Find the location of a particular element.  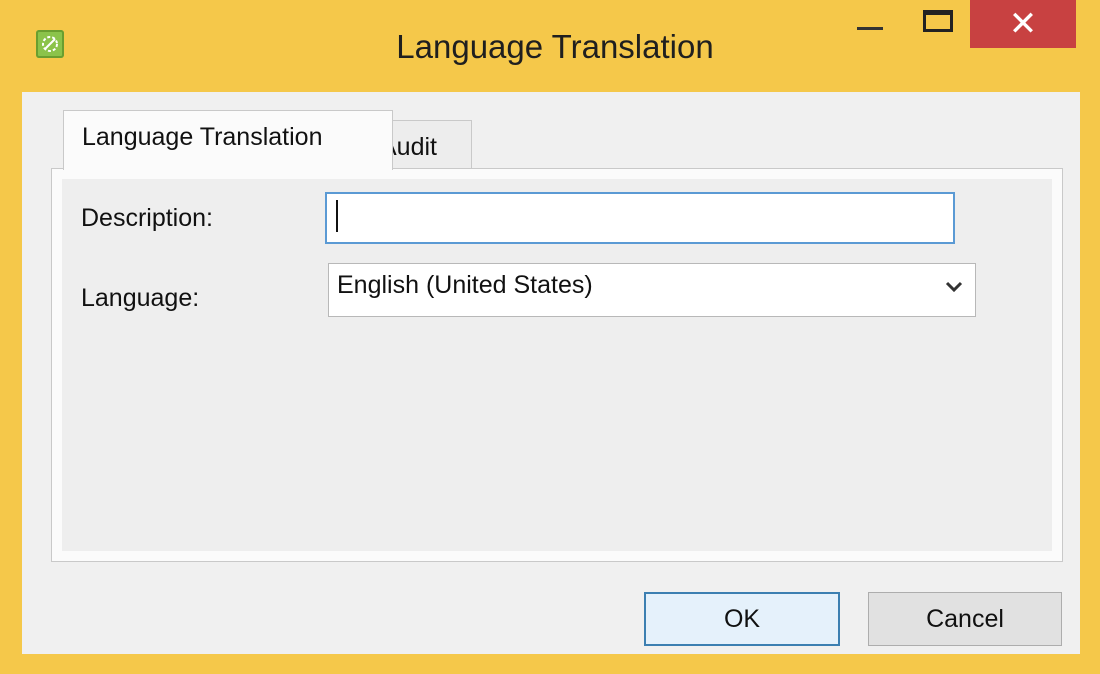

description-input is located at coordinates (640, 218).